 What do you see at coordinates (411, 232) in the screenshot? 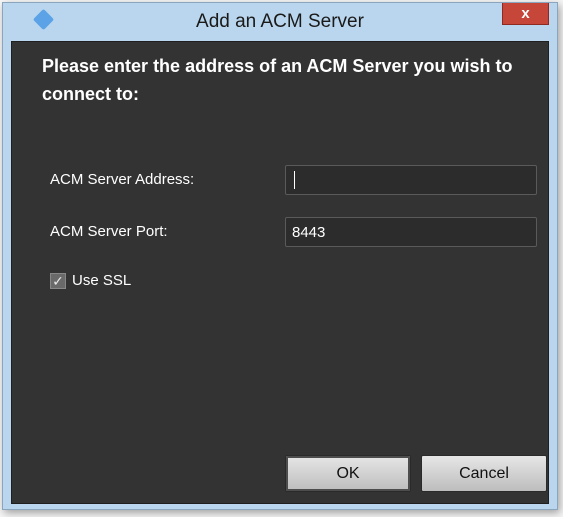
I see `server-port-input` at bounding box center [411, 232].